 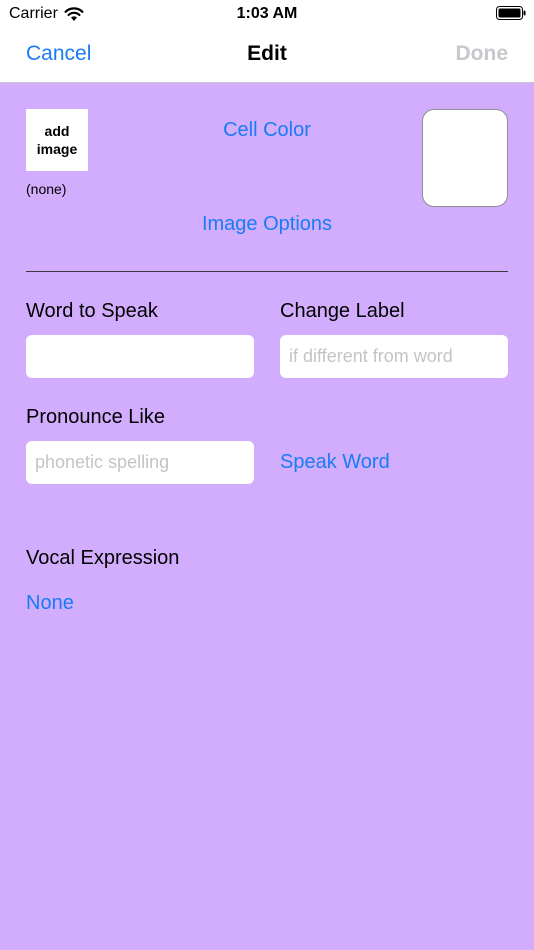 What do you see at coordinates (92, 311) in the screenshot?
I see `word-to-speak-label: Word to Speak` at bounding box center [92, 311].